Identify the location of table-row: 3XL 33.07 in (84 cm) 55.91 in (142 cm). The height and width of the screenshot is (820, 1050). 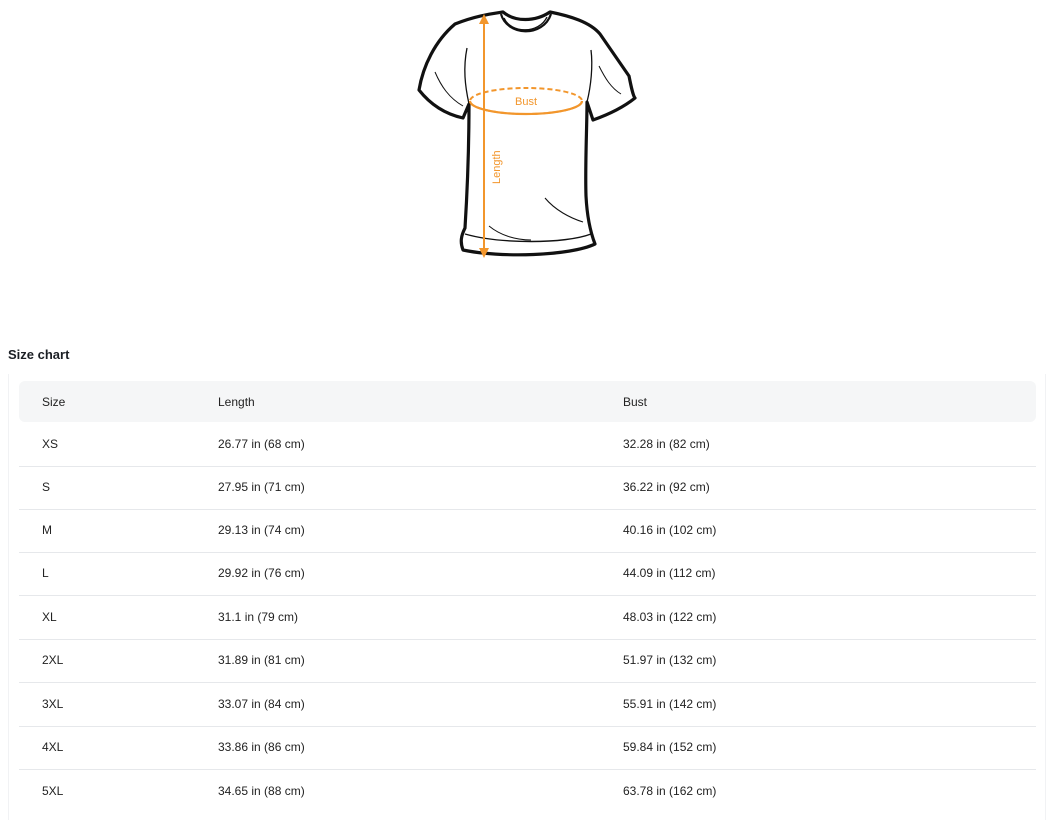
(527, 705).